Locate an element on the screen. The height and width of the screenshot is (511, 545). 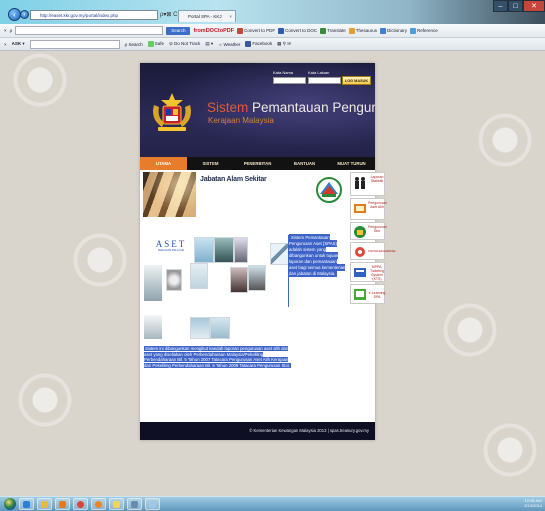
ask-search-input is located at coordinates (74, 44).